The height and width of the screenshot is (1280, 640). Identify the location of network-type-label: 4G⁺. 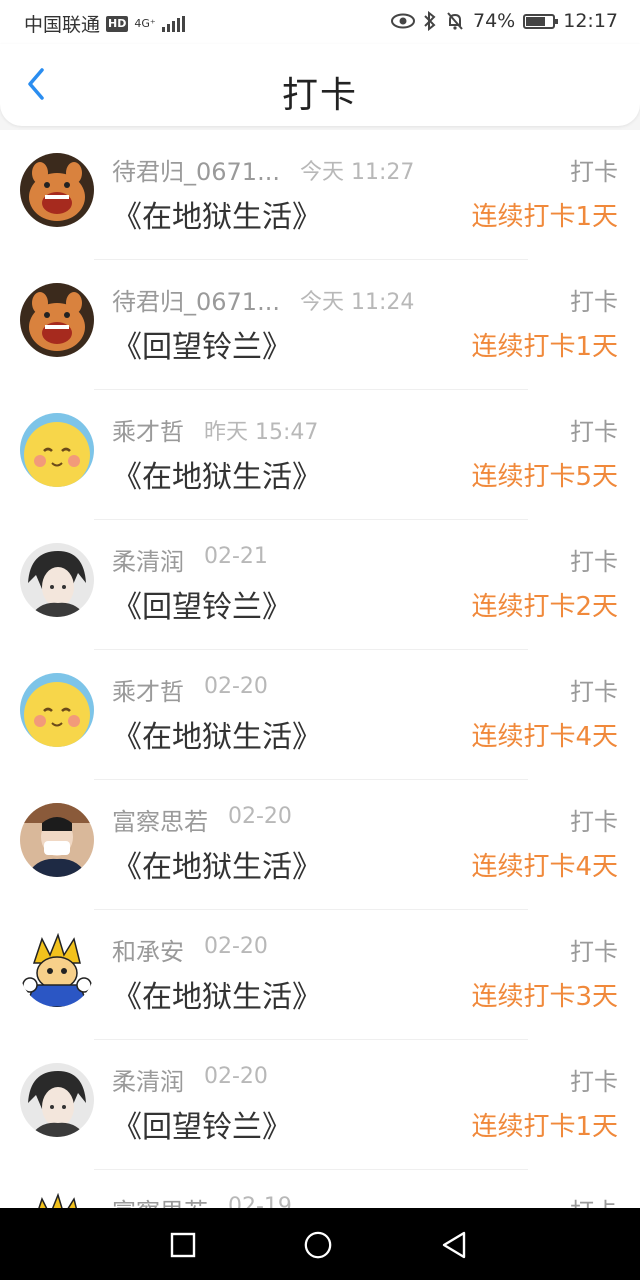
(145, 23).